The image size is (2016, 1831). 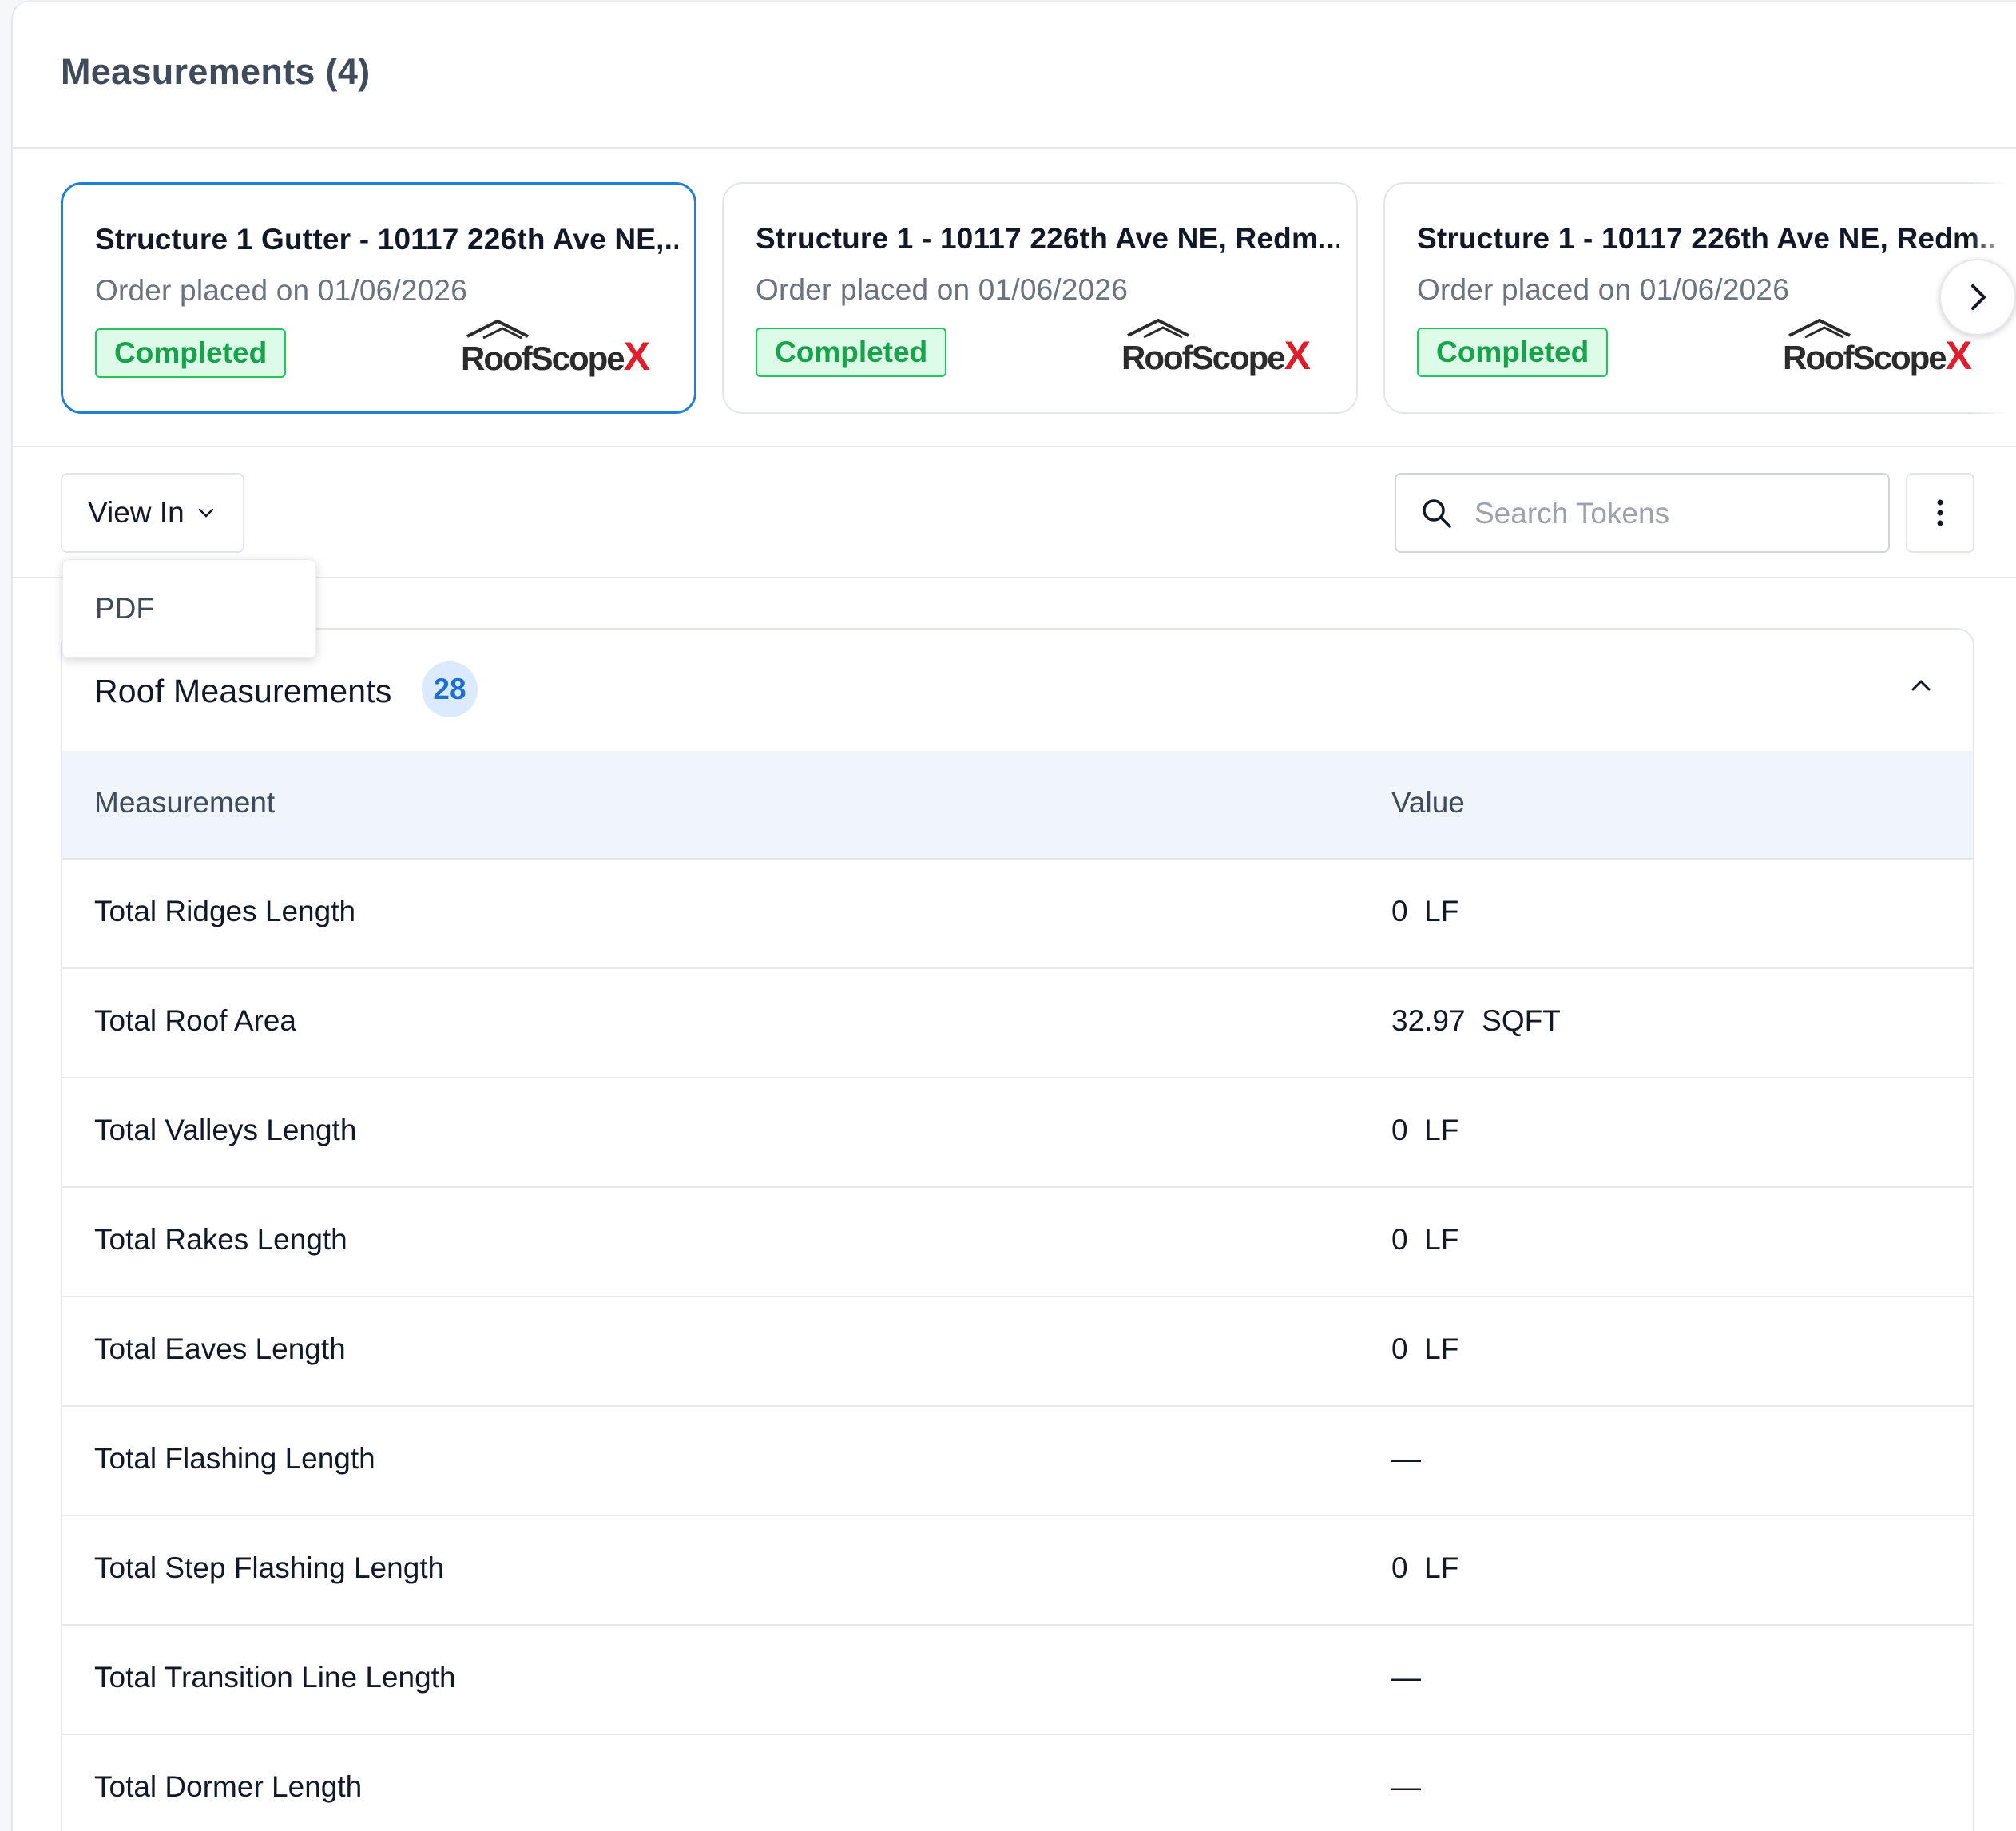 I want to click on chevron-right-icon, so click(x=1978, y=297).